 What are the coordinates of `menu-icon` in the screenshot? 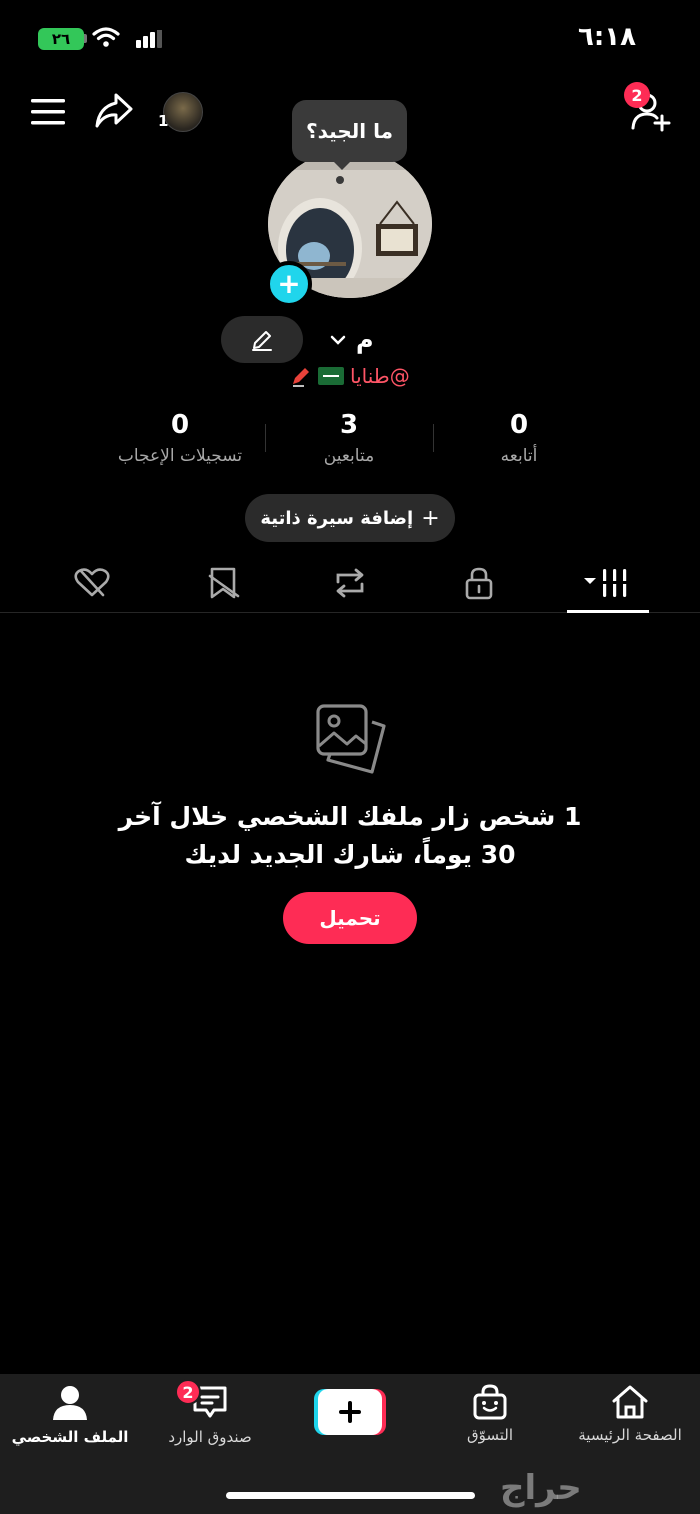 It's located at (48, 112).